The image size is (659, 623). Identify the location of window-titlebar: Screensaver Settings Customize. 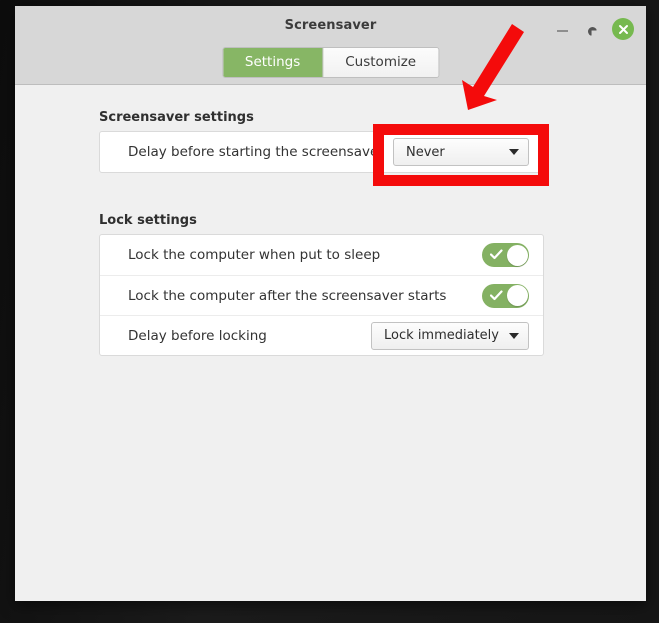
(330, 45).